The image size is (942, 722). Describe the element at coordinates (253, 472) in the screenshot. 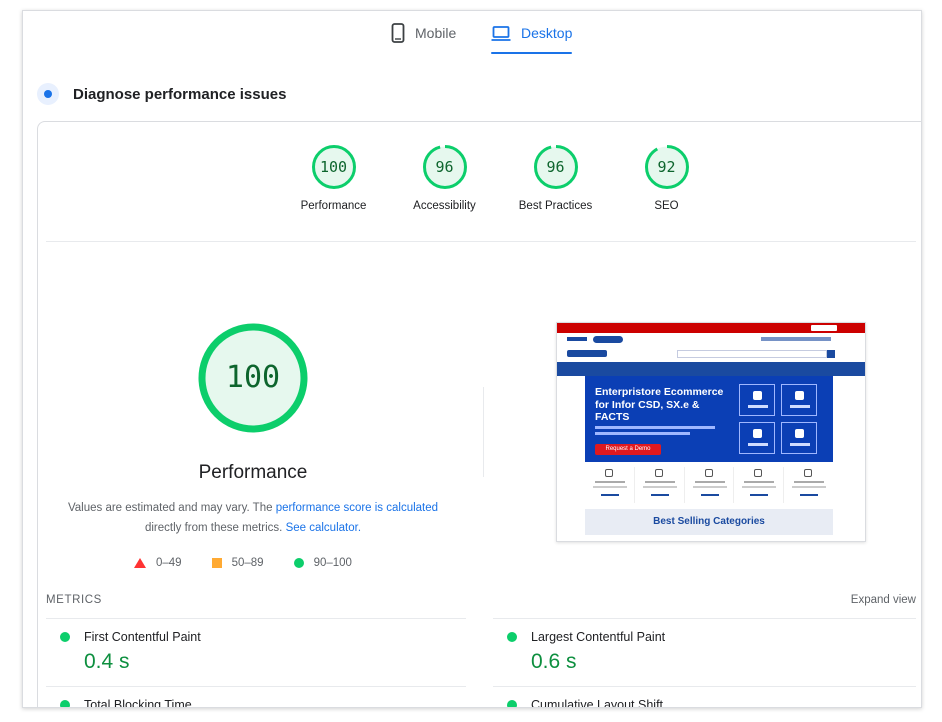

I see `performance-title: Performance` at that location.